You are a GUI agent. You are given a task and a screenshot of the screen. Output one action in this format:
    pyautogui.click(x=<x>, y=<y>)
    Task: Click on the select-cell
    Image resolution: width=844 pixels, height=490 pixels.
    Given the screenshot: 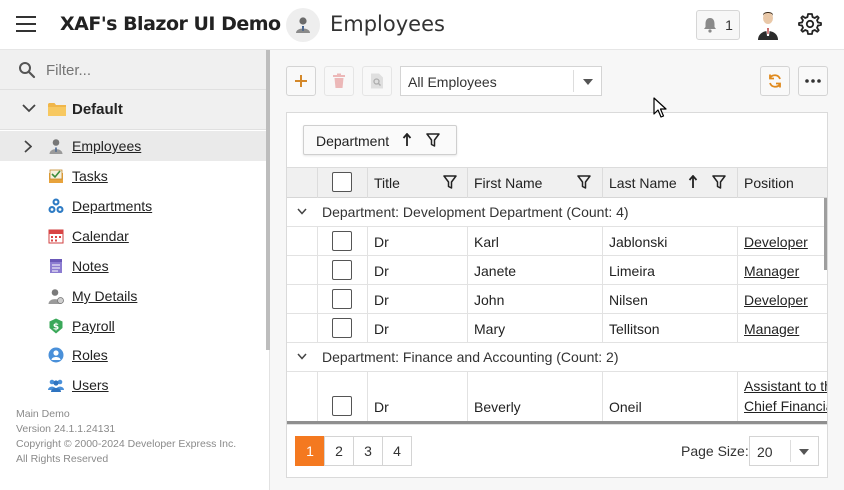 What is the action you would take?
    pyautogui.click(x=342, y=241)
    